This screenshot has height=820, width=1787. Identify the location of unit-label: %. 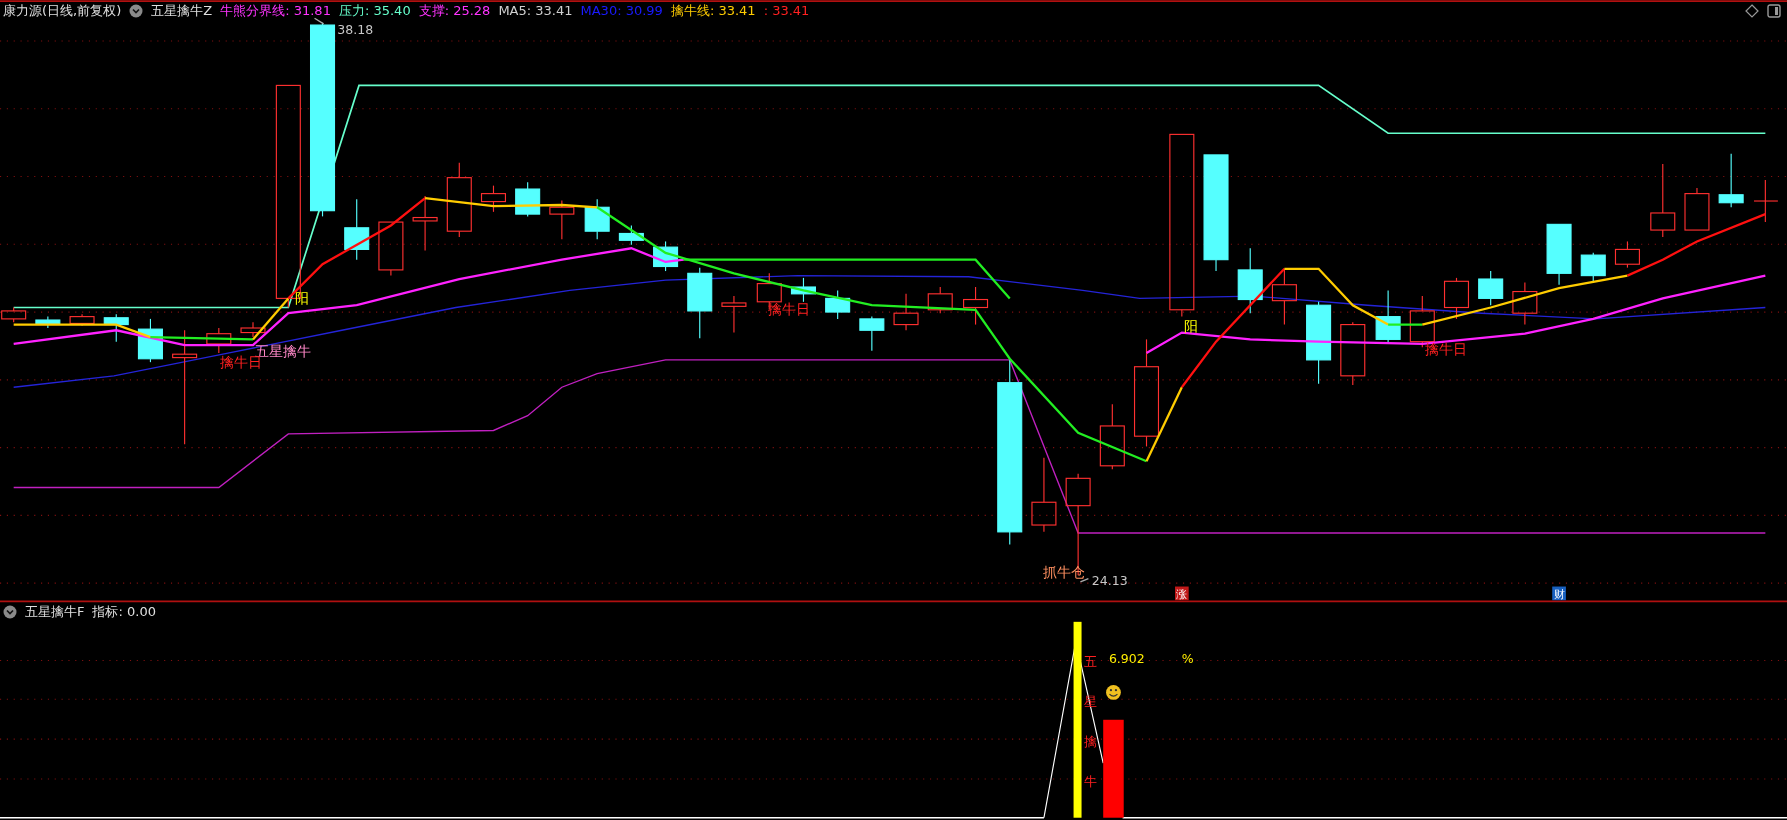
(1187, 658).